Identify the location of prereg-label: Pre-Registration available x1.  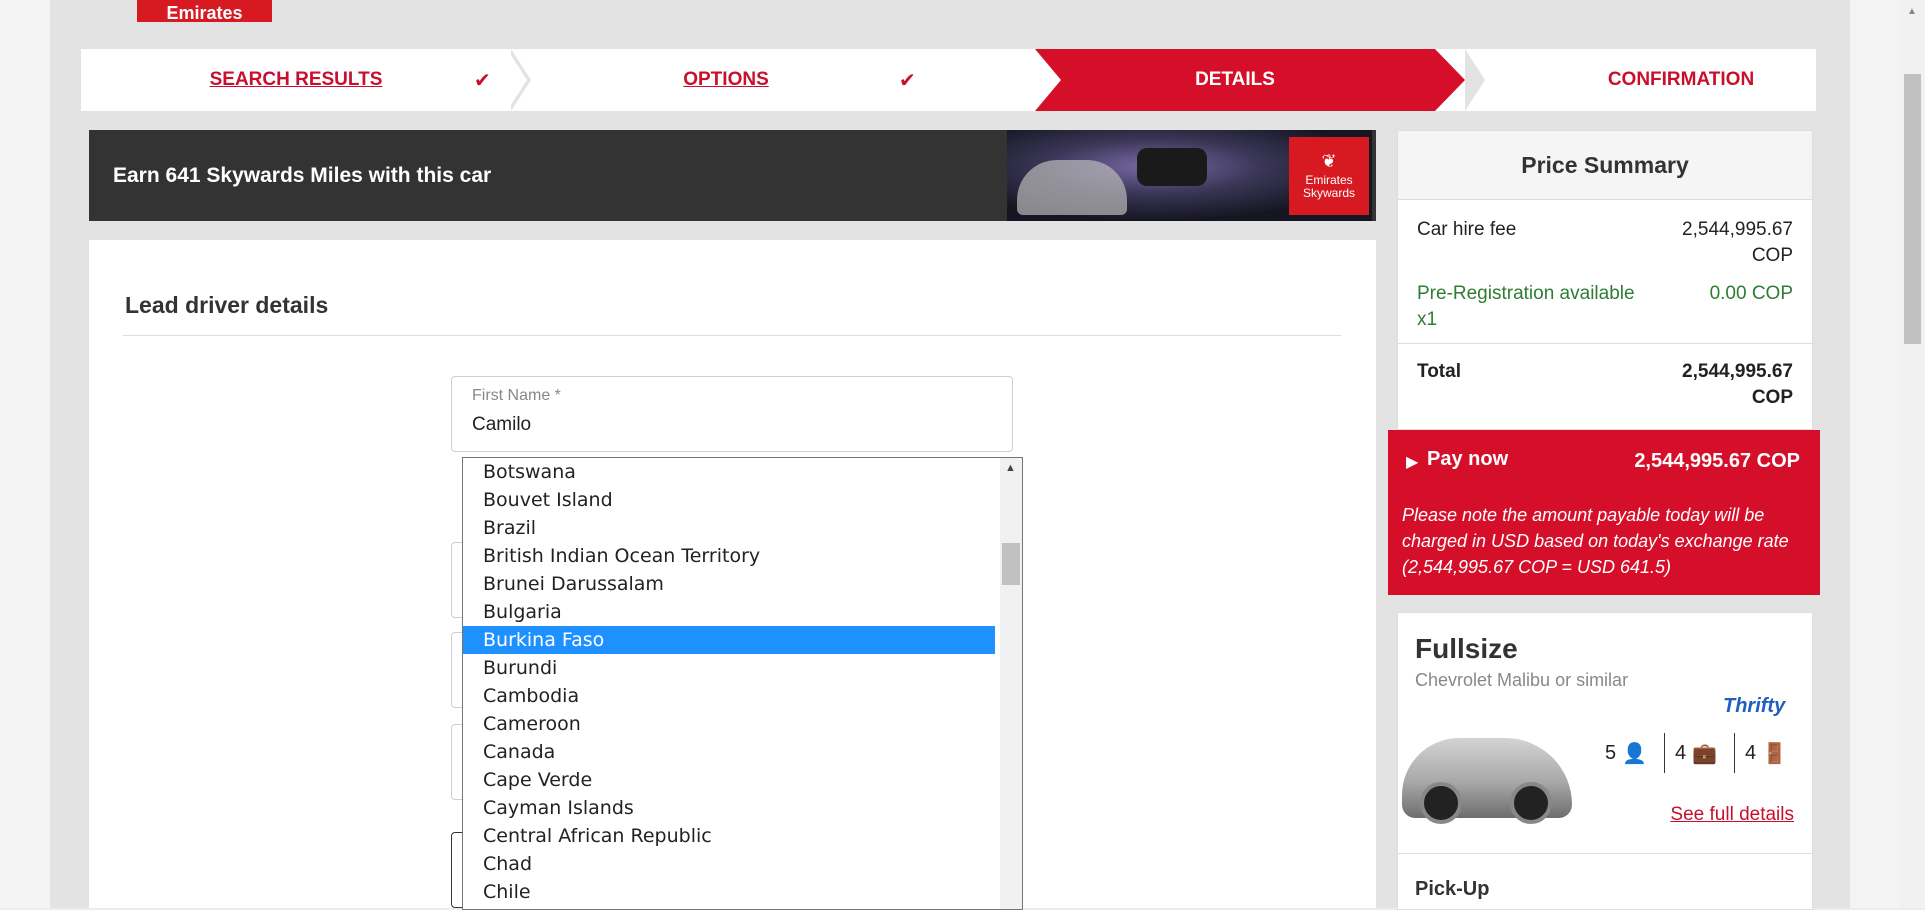
(1526, 306).